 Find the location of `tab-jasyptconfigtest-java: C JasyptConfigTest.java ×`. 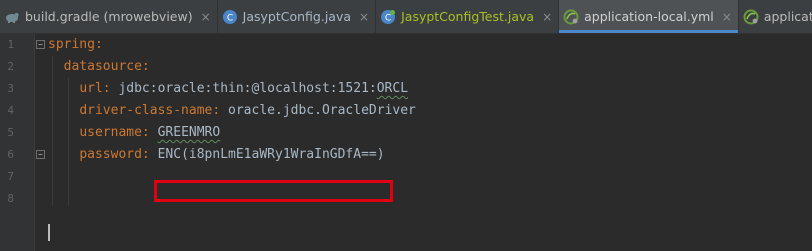

tab-jasyptconfigtest-java: C JasyptConfigTest.java × is located at coordinates (468, 16).